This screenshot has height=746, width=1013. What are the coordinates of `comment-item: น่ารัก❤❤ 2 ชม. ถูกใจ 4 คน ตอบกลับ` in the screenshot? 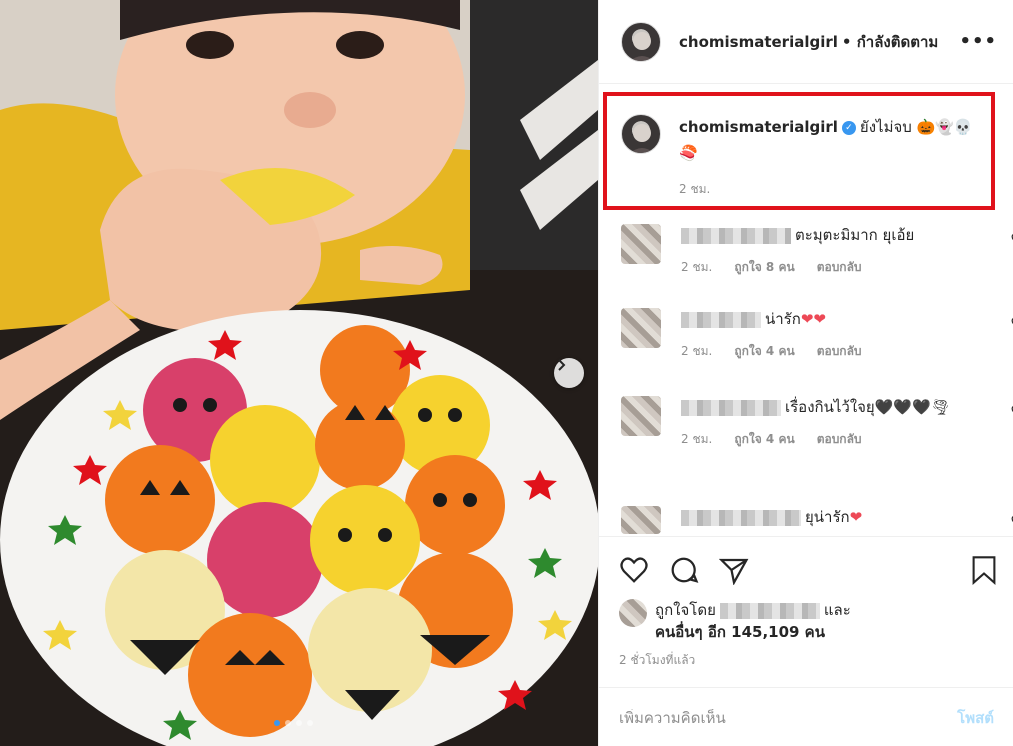 It's located at (817, 334).